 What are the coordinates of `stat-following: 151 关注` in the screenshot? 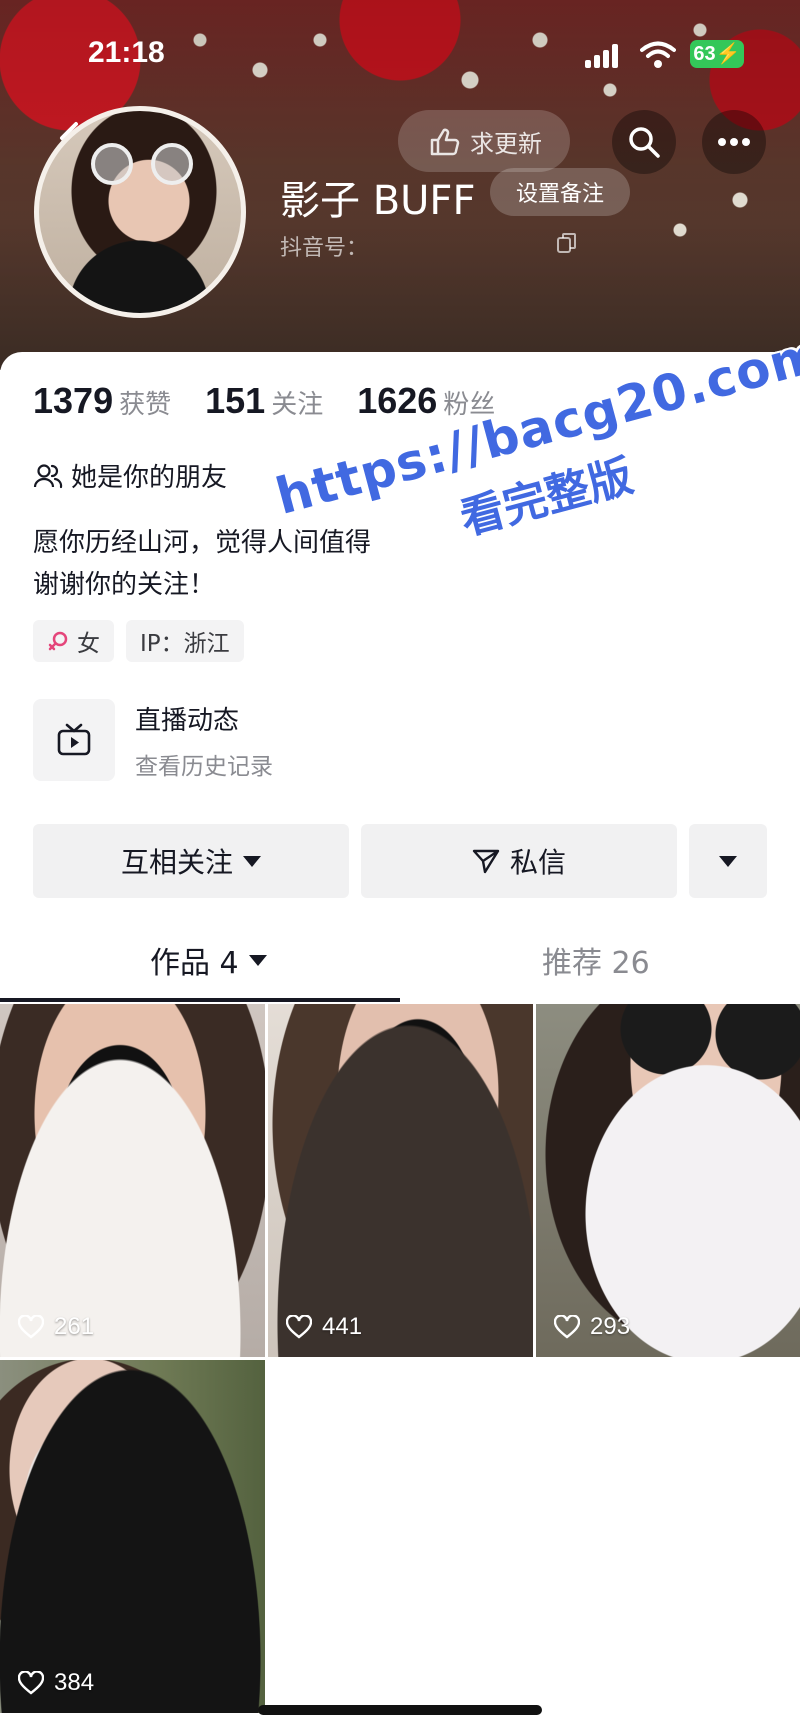 It's located at (264, 401).